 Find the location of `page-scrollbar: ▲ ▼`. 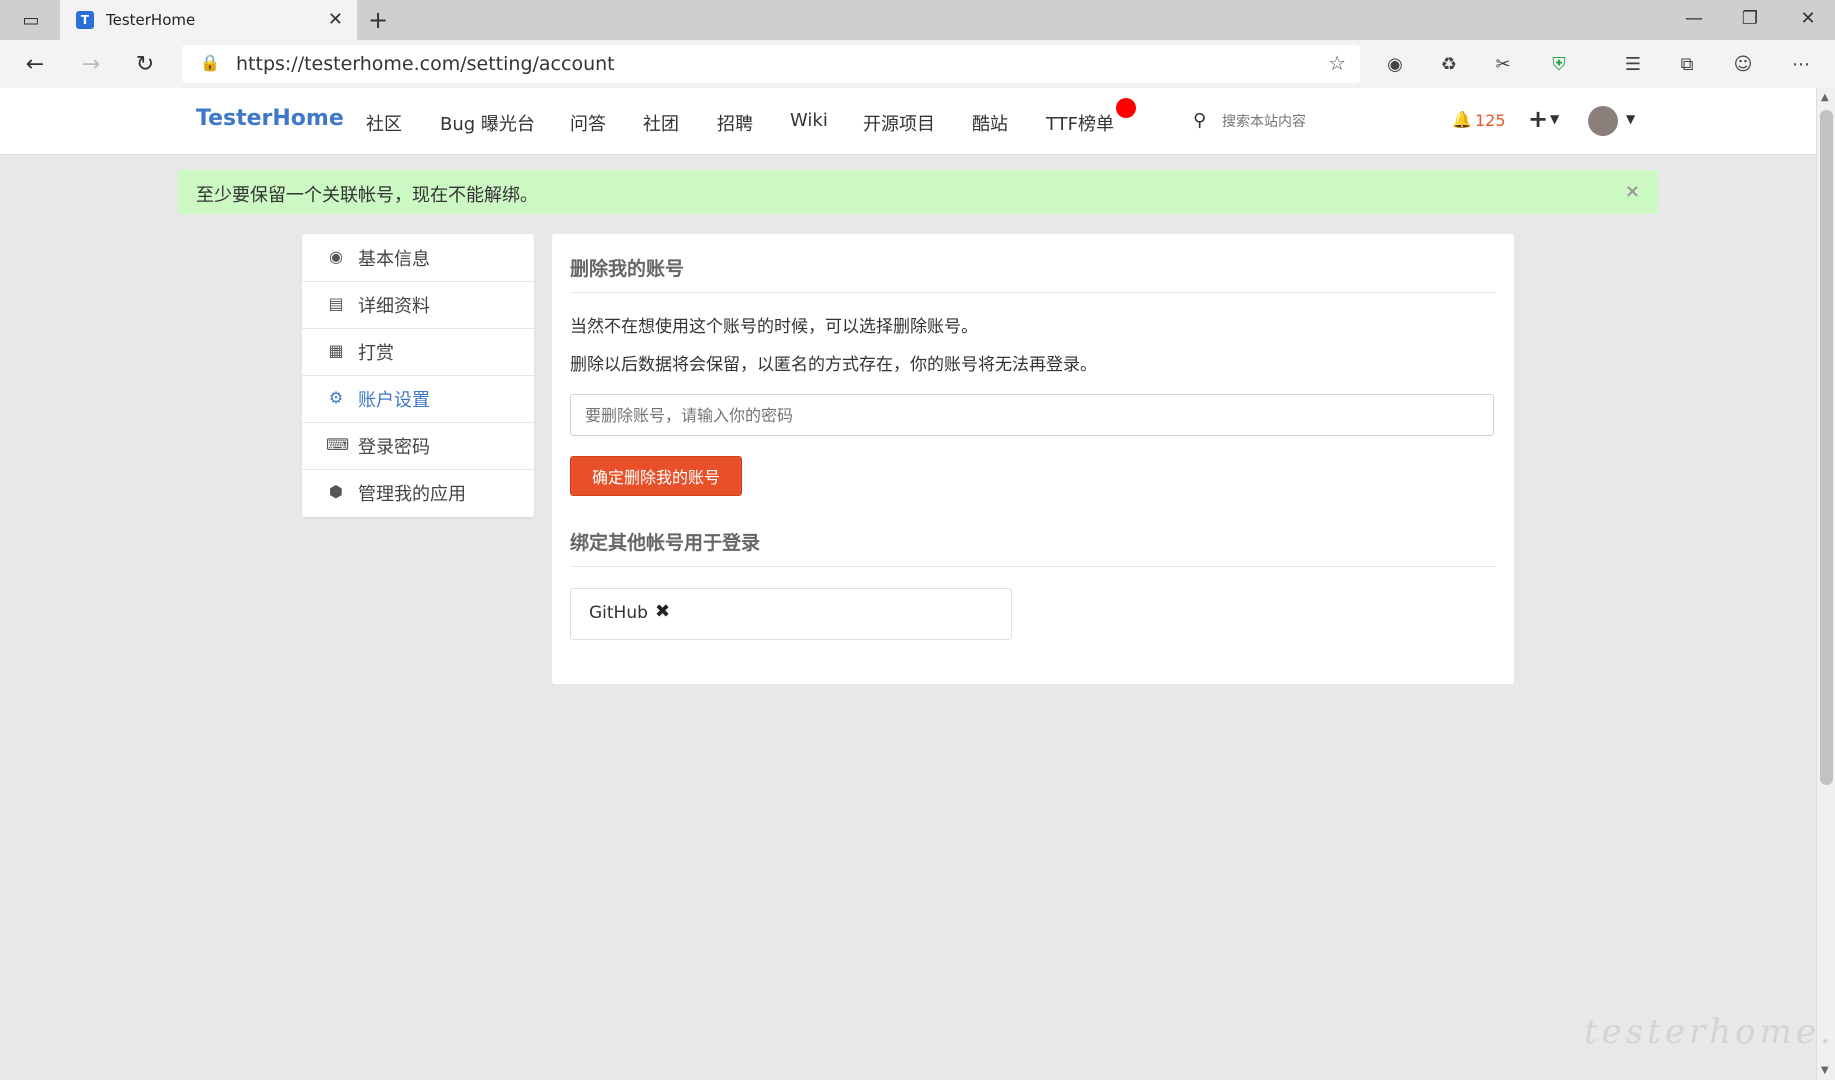

page-scrollbar: ▲ ▼ is located at coordinates (1825, 584).